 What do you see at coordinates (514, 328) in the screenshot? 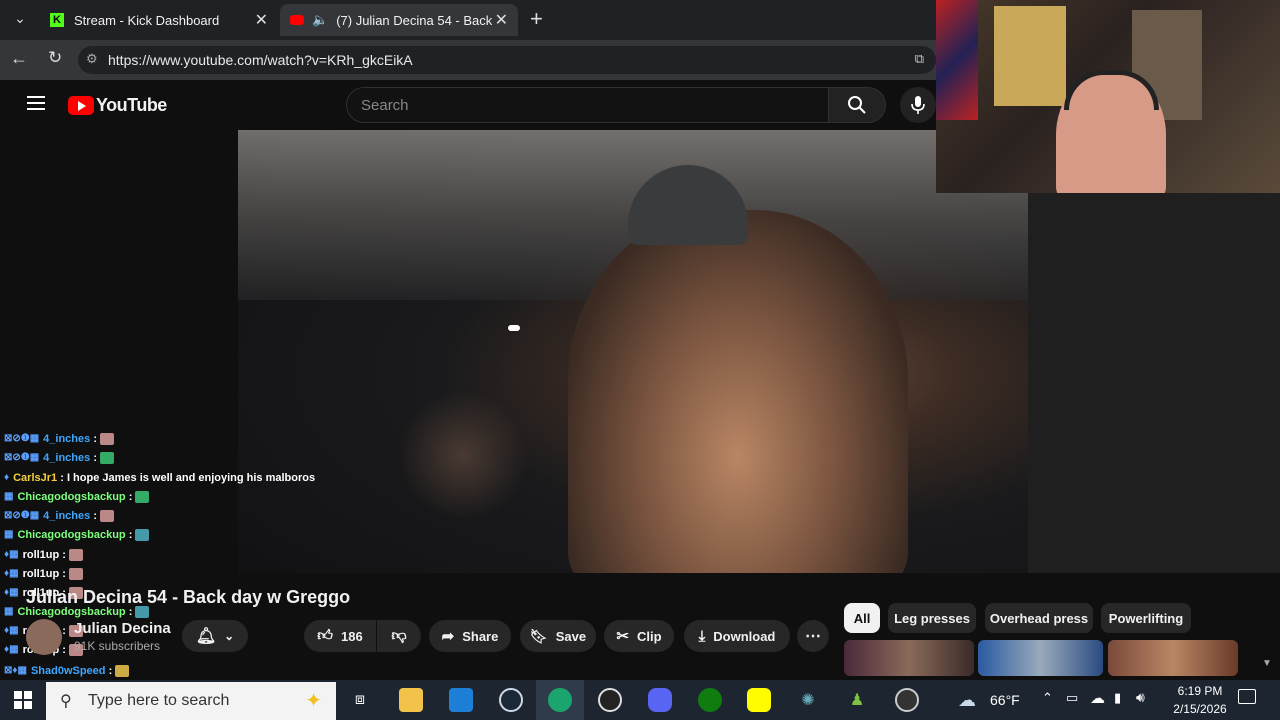
I see `video-light` at bounding box center [514, 328].